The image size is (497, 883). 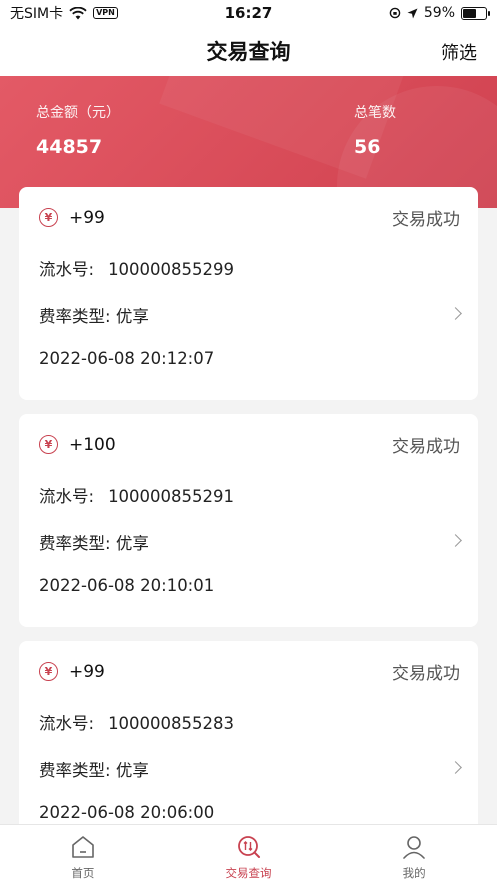 I want to click on transaction-datetime: 2022-06-08 20:06:00, so click(x=127, y=812).